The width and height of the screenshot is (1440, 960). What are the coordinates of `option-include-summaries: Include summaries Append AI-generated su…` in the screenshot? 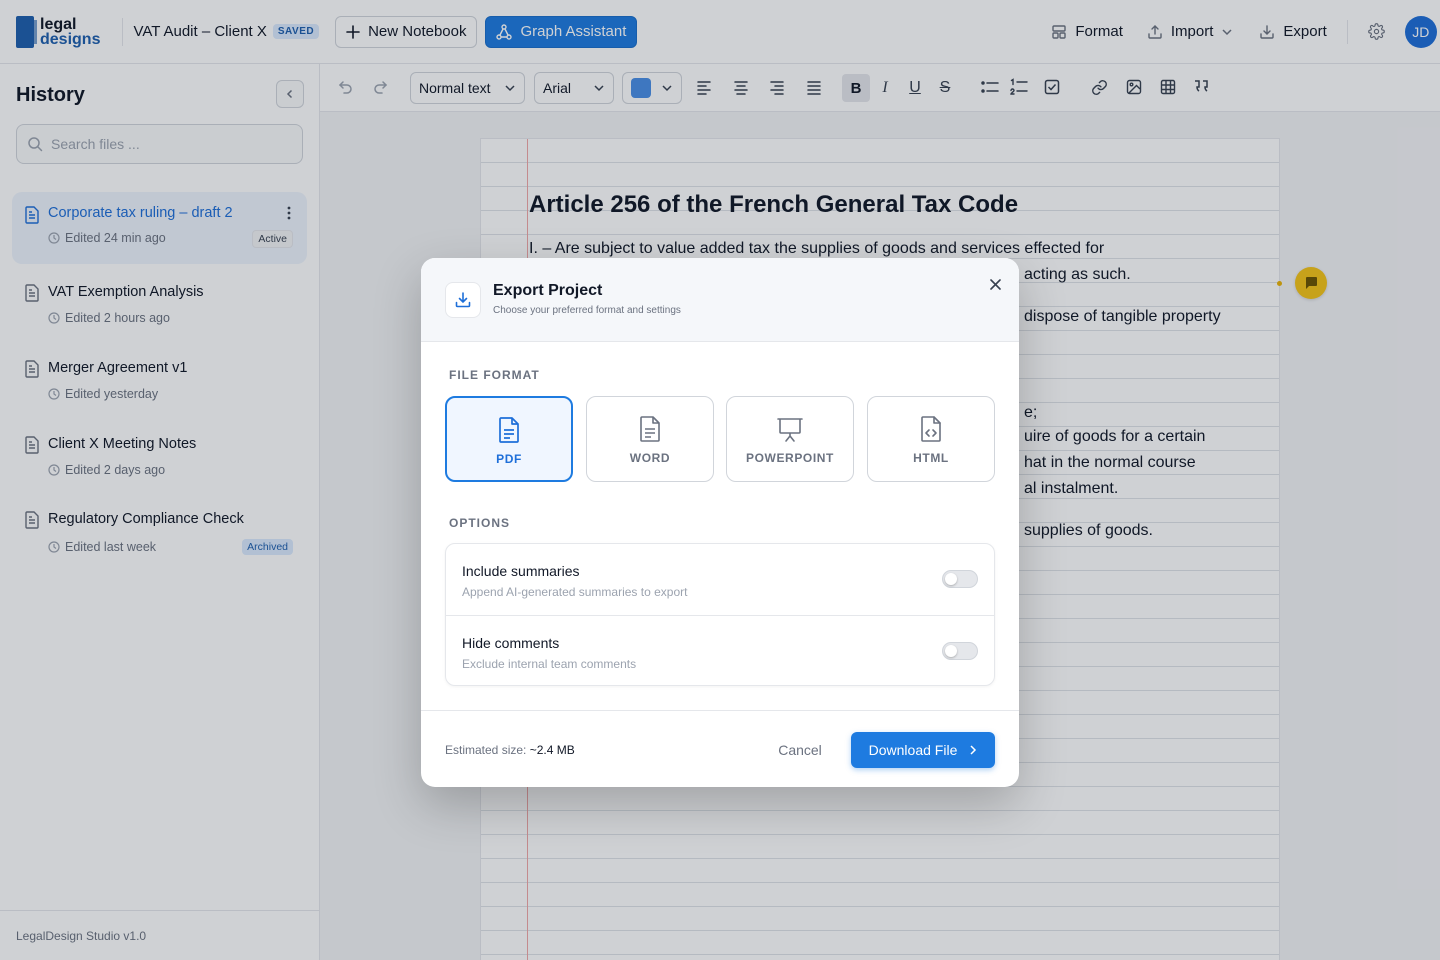 It's located at (720, 579).